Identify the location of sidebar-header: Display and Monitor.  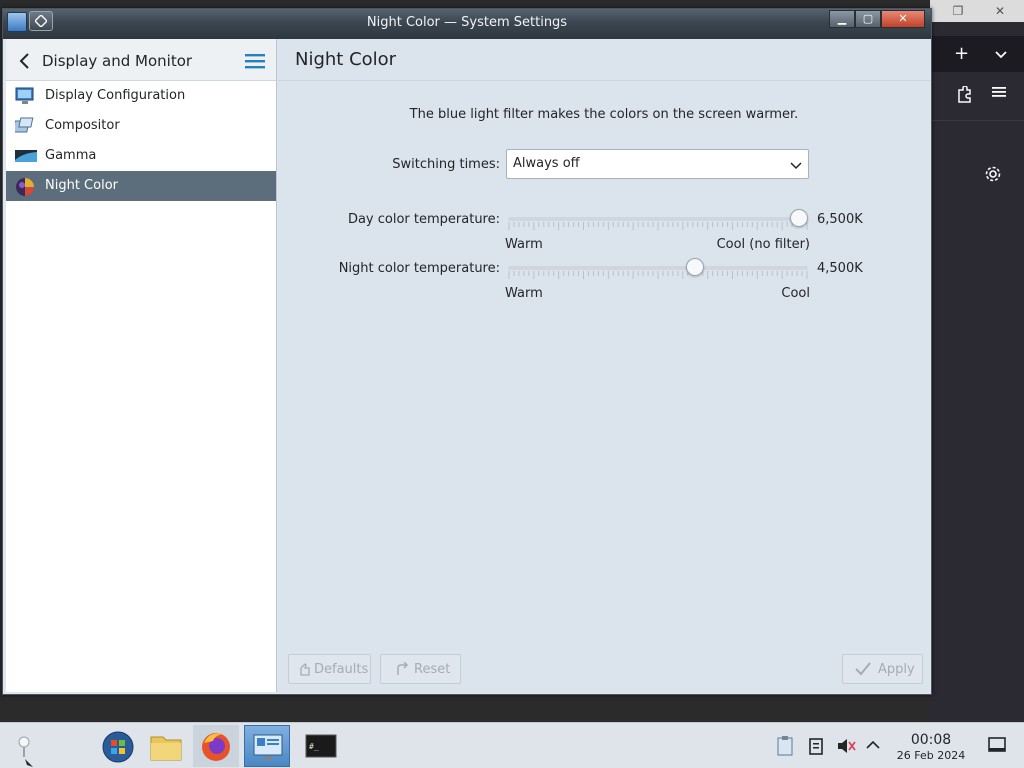
(141, 60).